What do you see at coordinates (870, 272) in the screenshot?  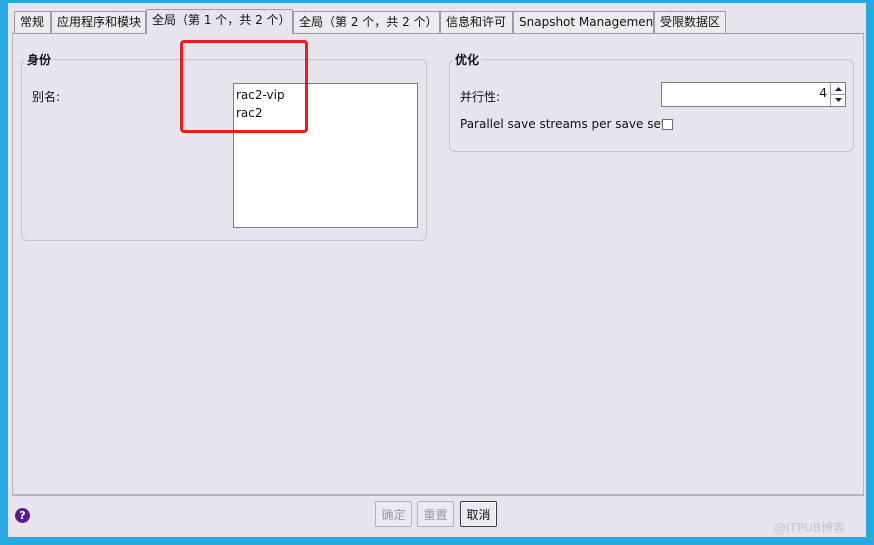 I see `window-frame-right` at bounding box center [870, 272].